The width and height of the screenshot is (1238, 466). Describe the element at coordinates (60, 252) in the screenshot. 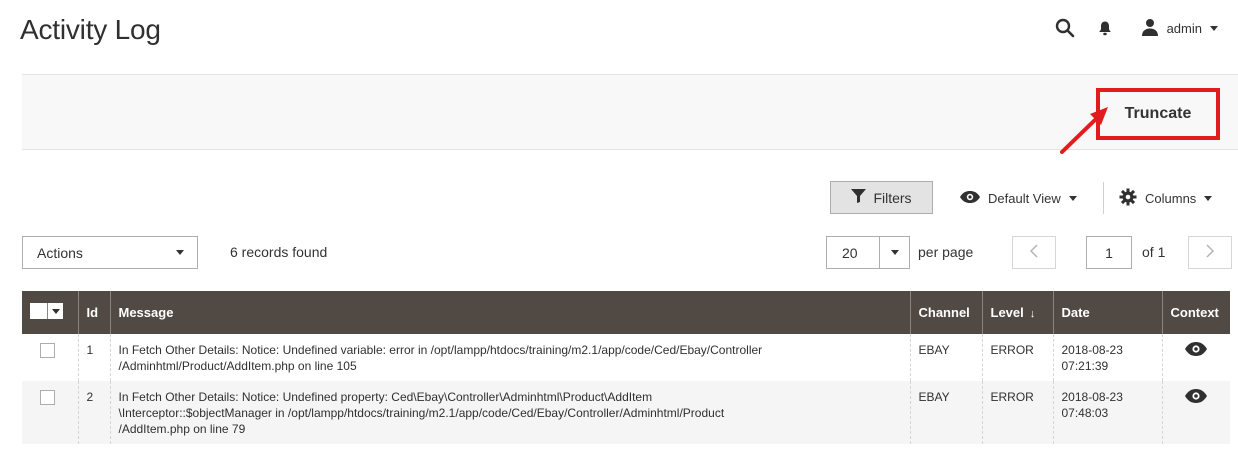

I see `actions-label: Actions` at that location.